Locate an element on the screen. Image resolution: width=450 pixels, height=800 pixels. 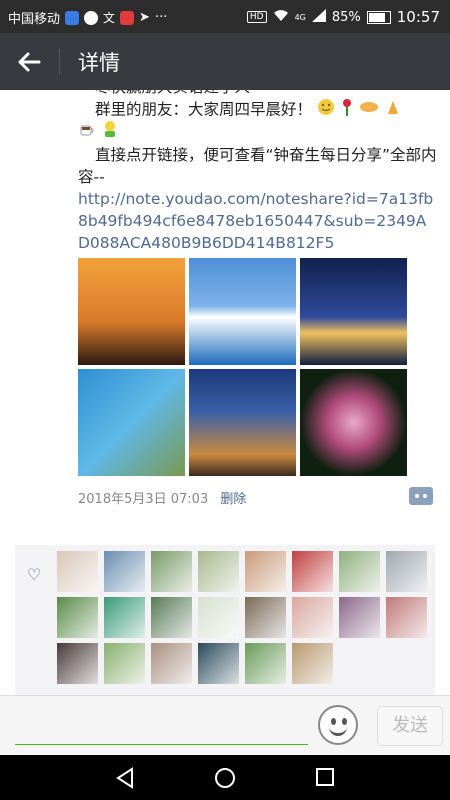
nav-back-icon is located at coordinates (125, 780).